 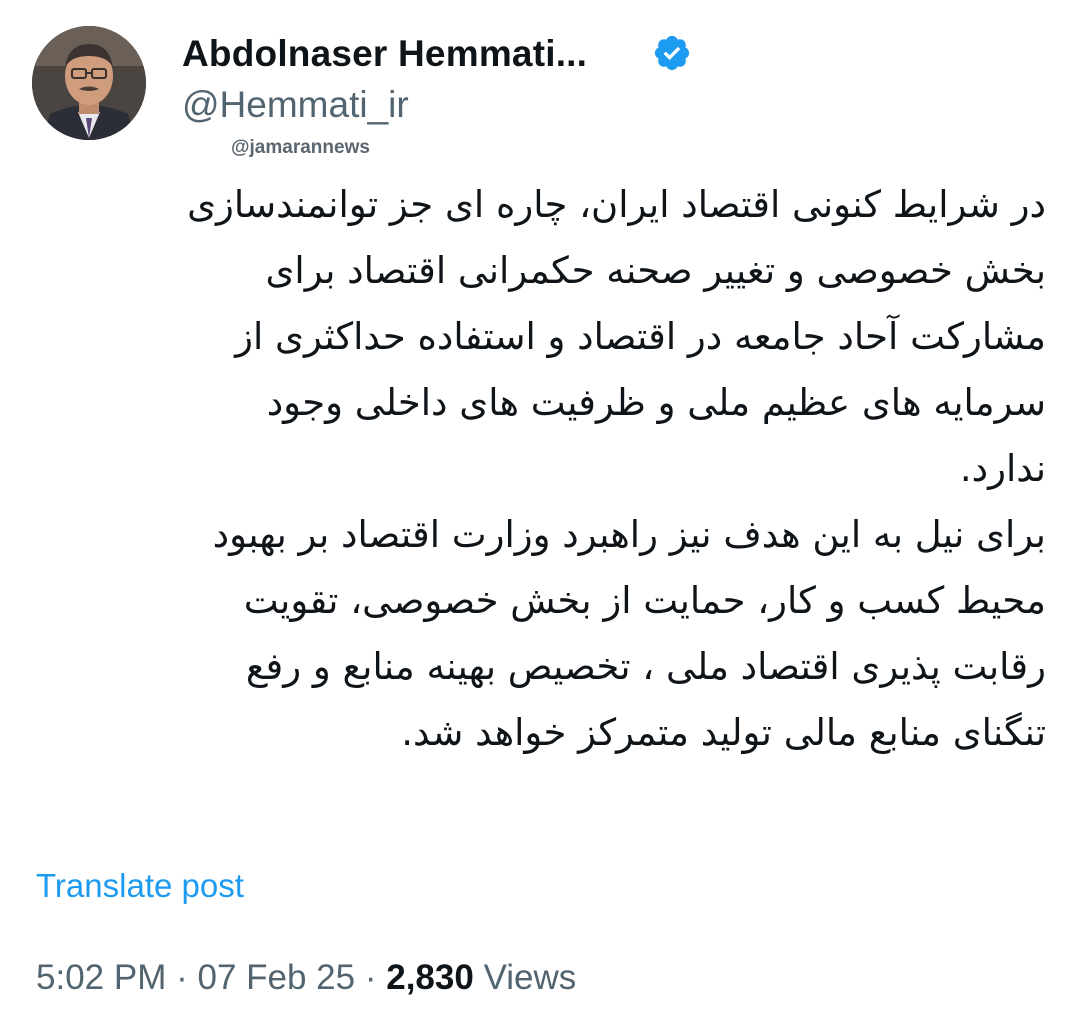 I want to click on post-date: 07 Feb 25, so click(x=276, y=977).